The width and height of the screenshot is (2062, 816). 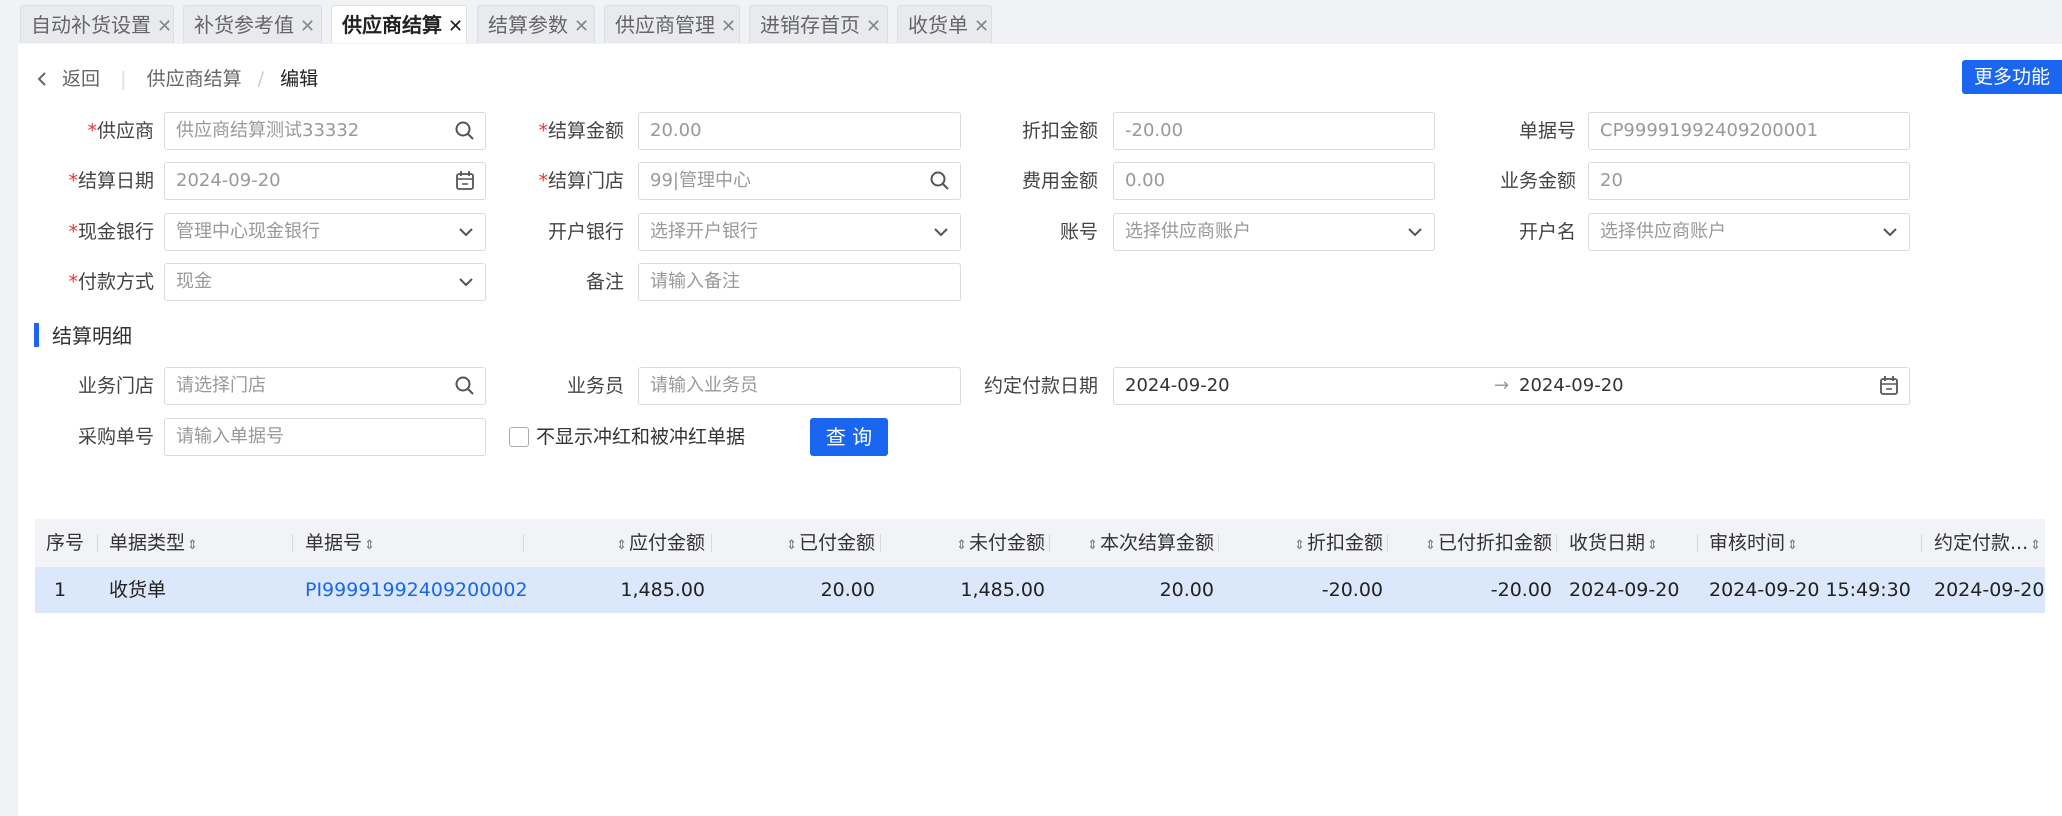 I want to click on tab-supplier-mgmt: 供应商管理 ✕, so click(x=672, y=24).